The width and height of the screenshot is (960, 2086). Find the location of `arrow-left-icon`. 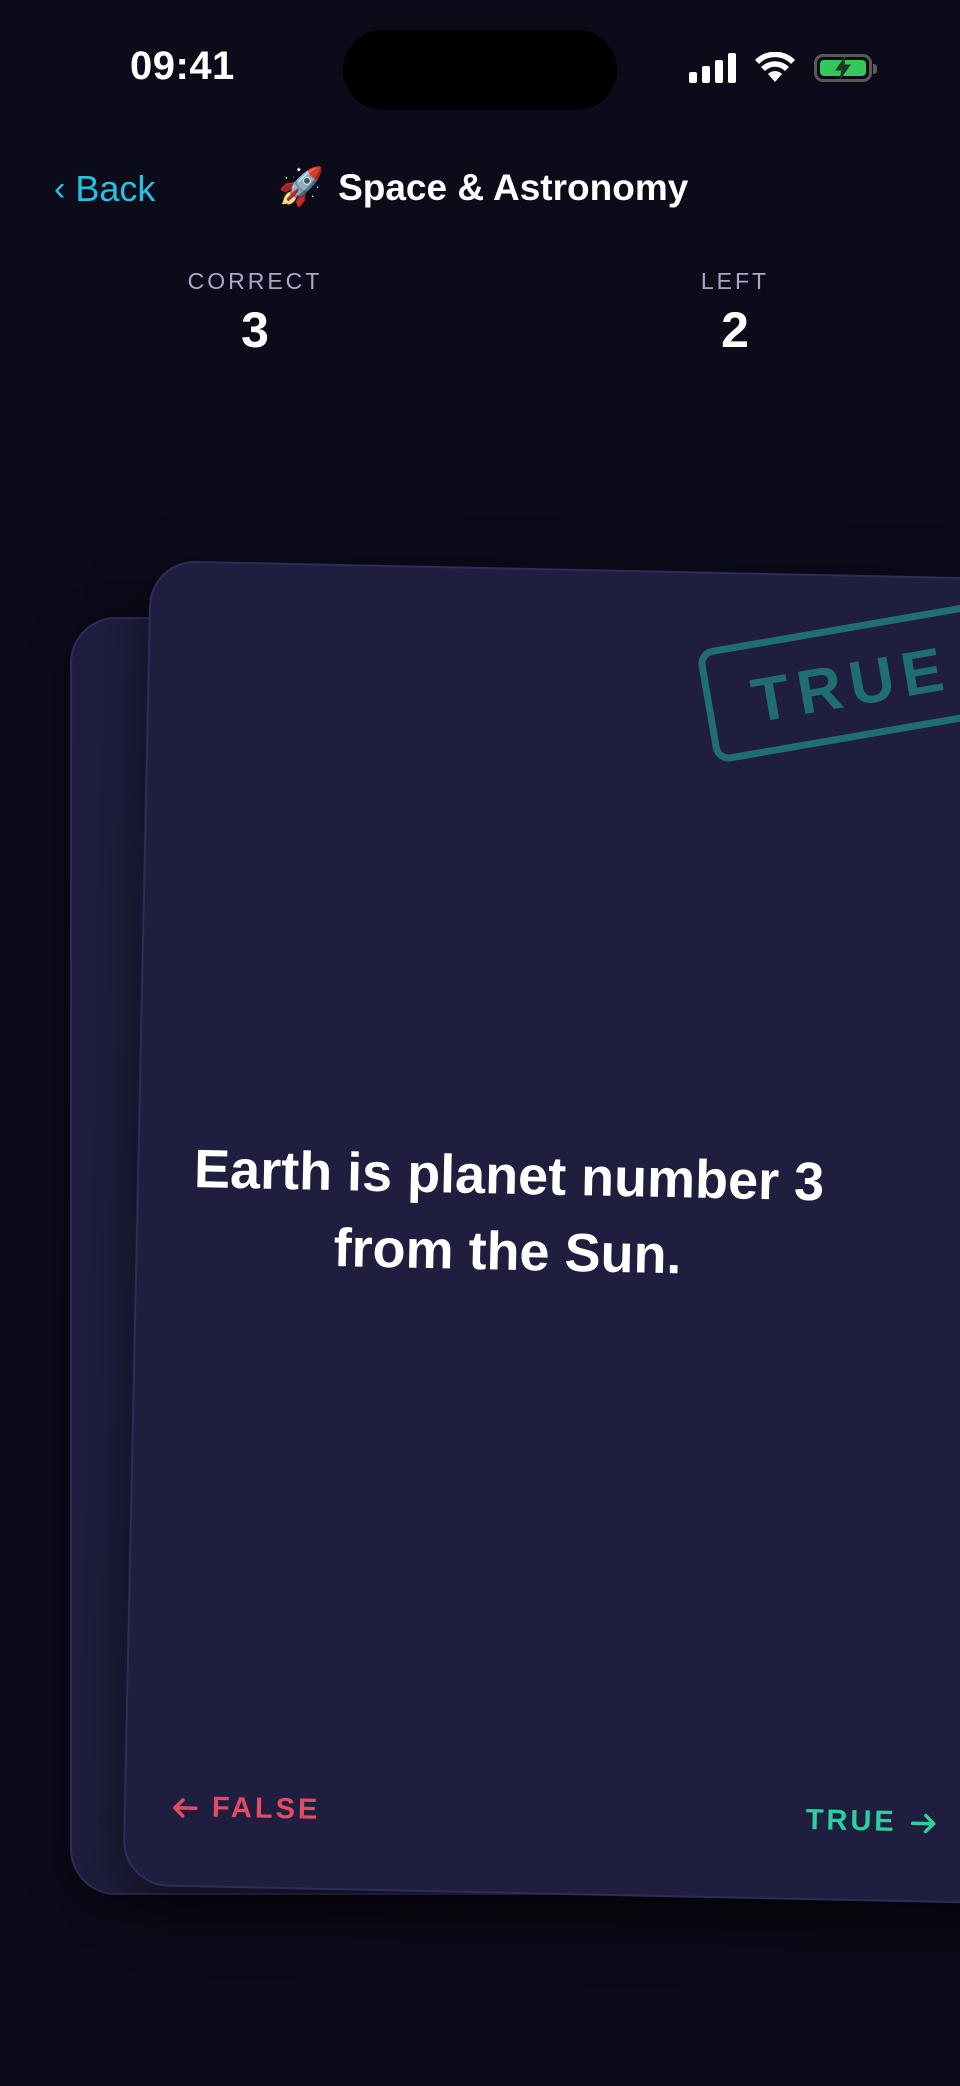

arrow-left-icon is located at coordinates (185, 1807).